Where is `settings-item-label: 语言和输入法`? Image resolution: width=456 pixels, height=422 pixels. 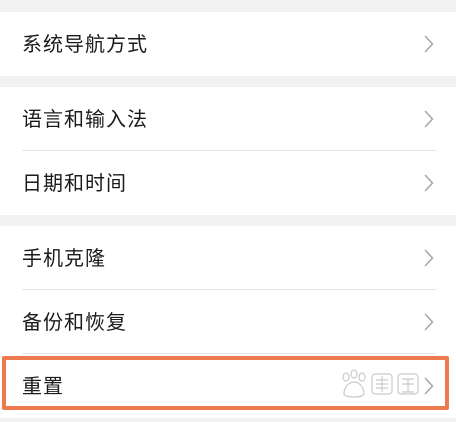 settings-item-label: 语言和输入法 is located at coordinates (85, 119).